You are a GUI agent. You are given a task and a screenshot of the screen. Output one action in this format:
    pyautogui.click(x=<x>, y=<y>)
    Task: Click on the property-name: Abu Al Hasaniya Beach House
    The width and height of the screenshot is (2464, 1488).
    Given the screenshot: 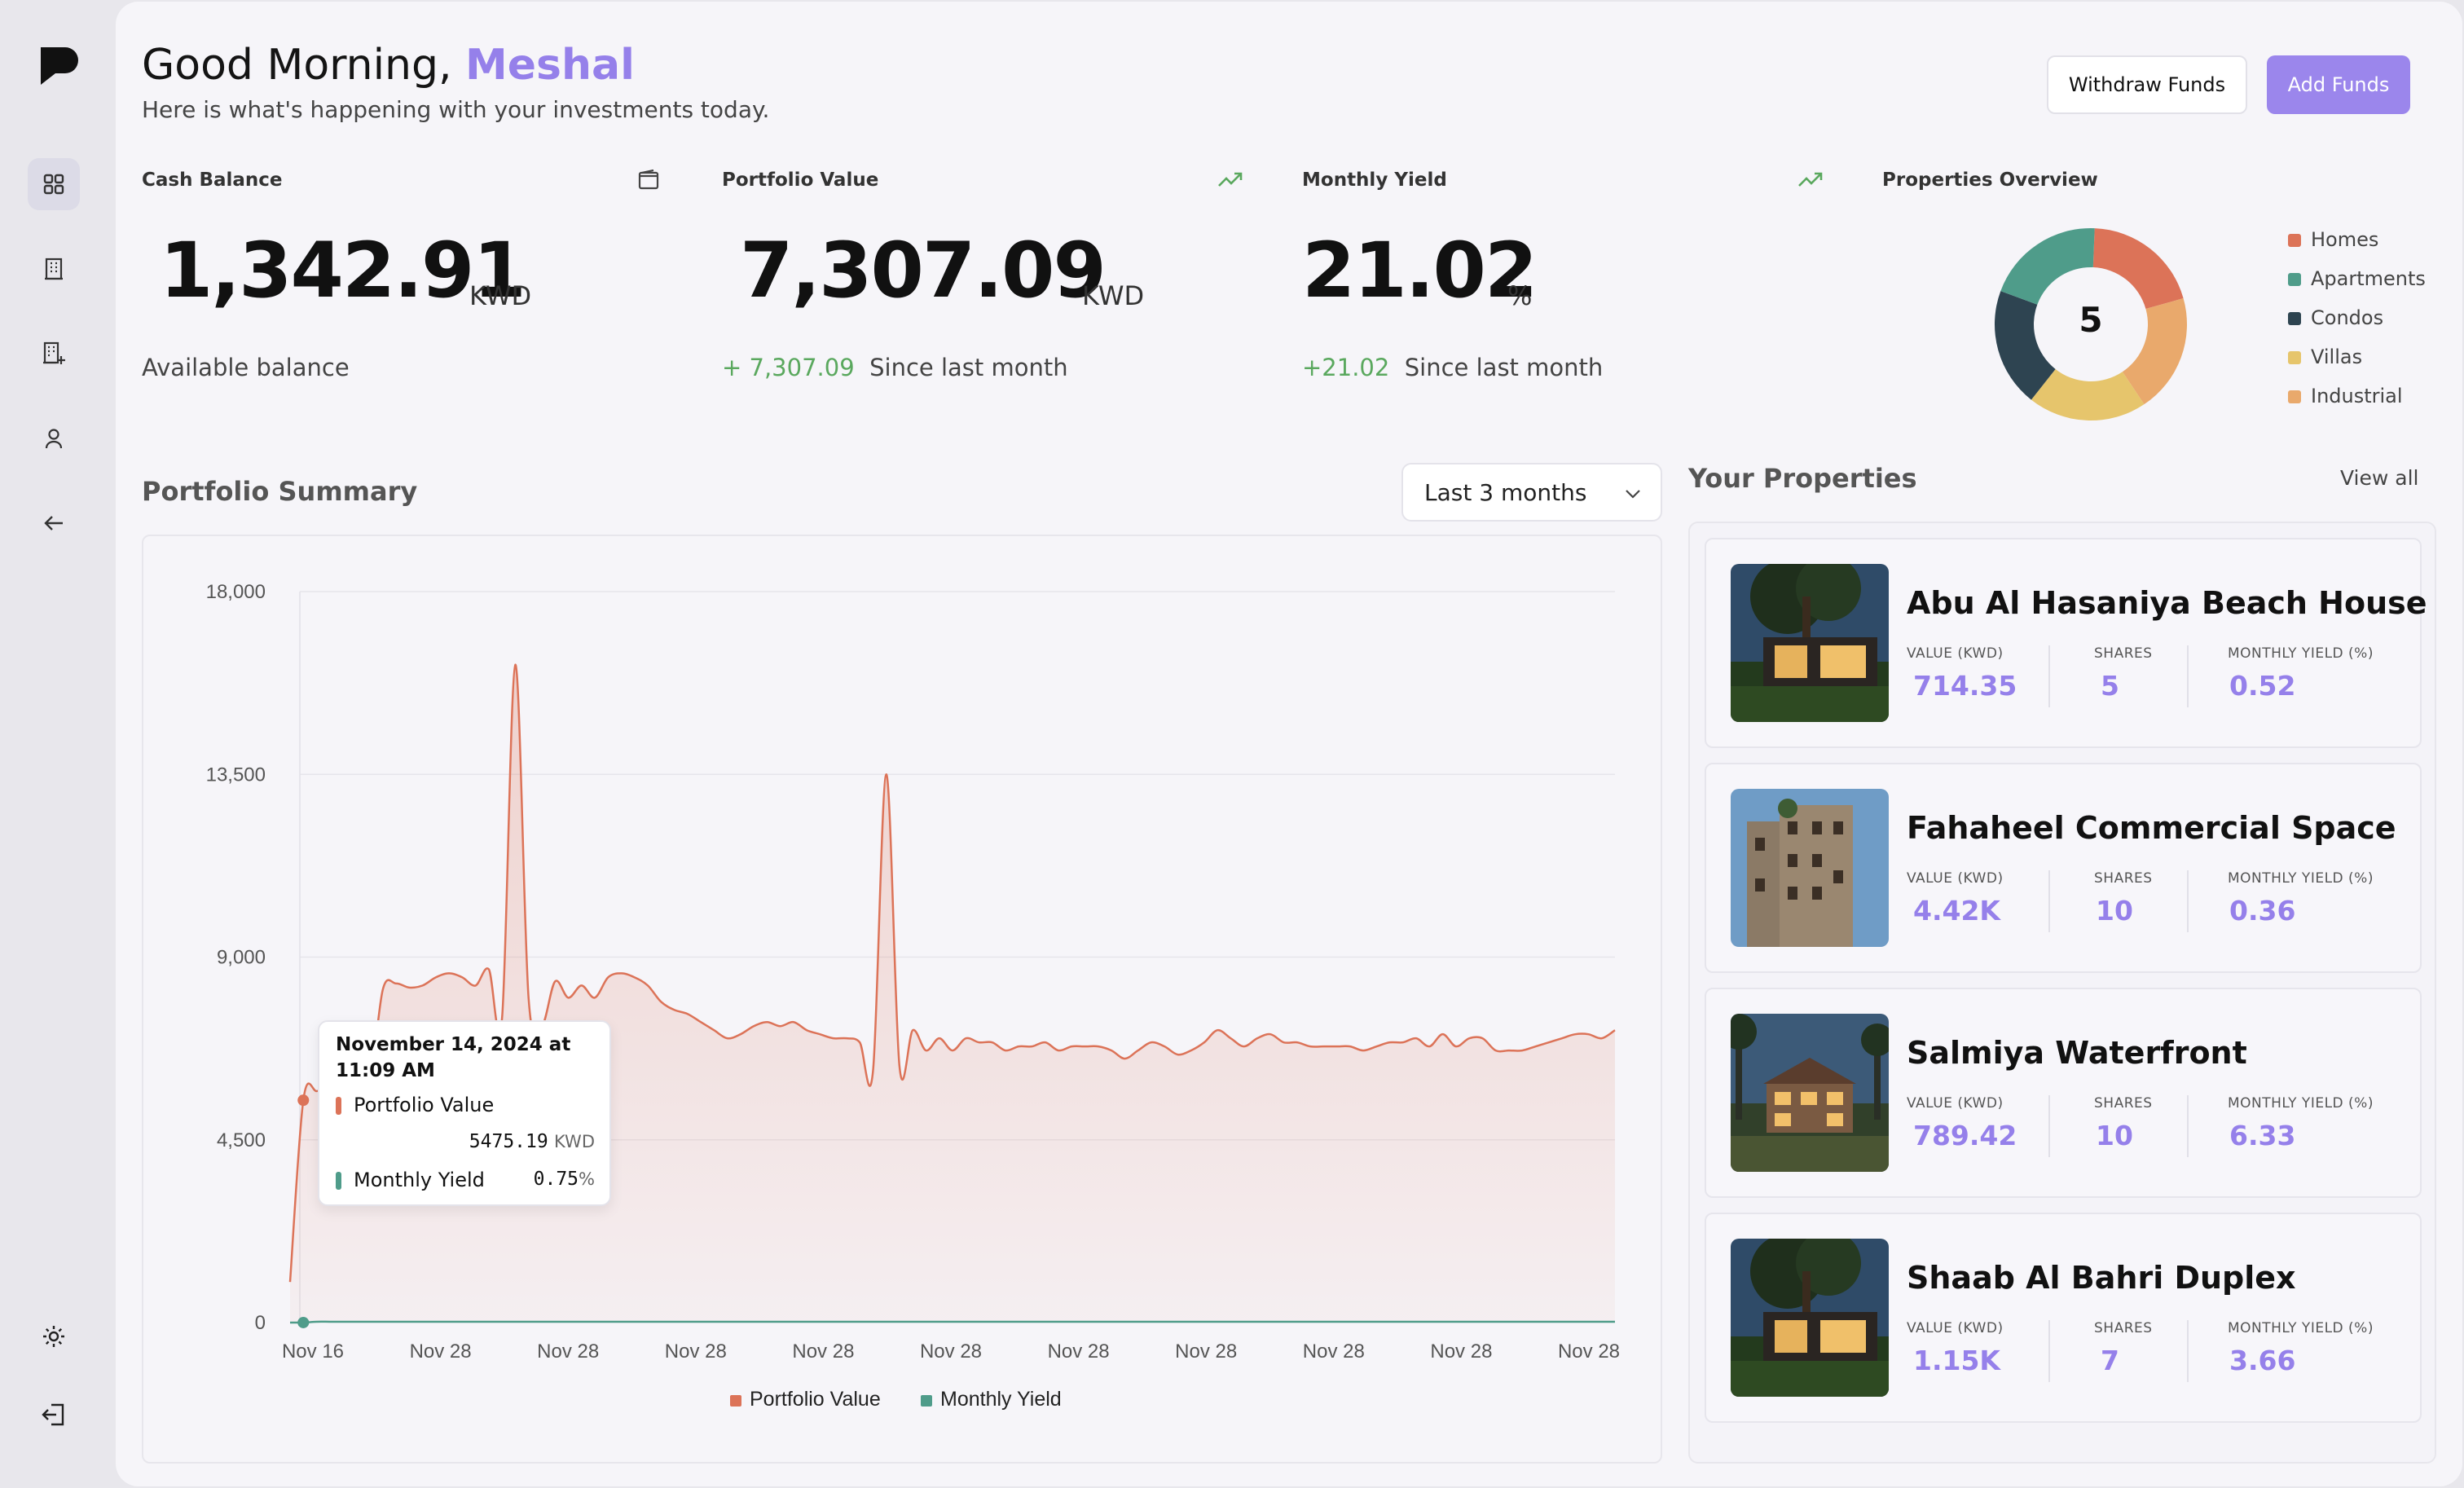 What is the action you would take?
    pyautogui.click(x=2167, y=603)
    